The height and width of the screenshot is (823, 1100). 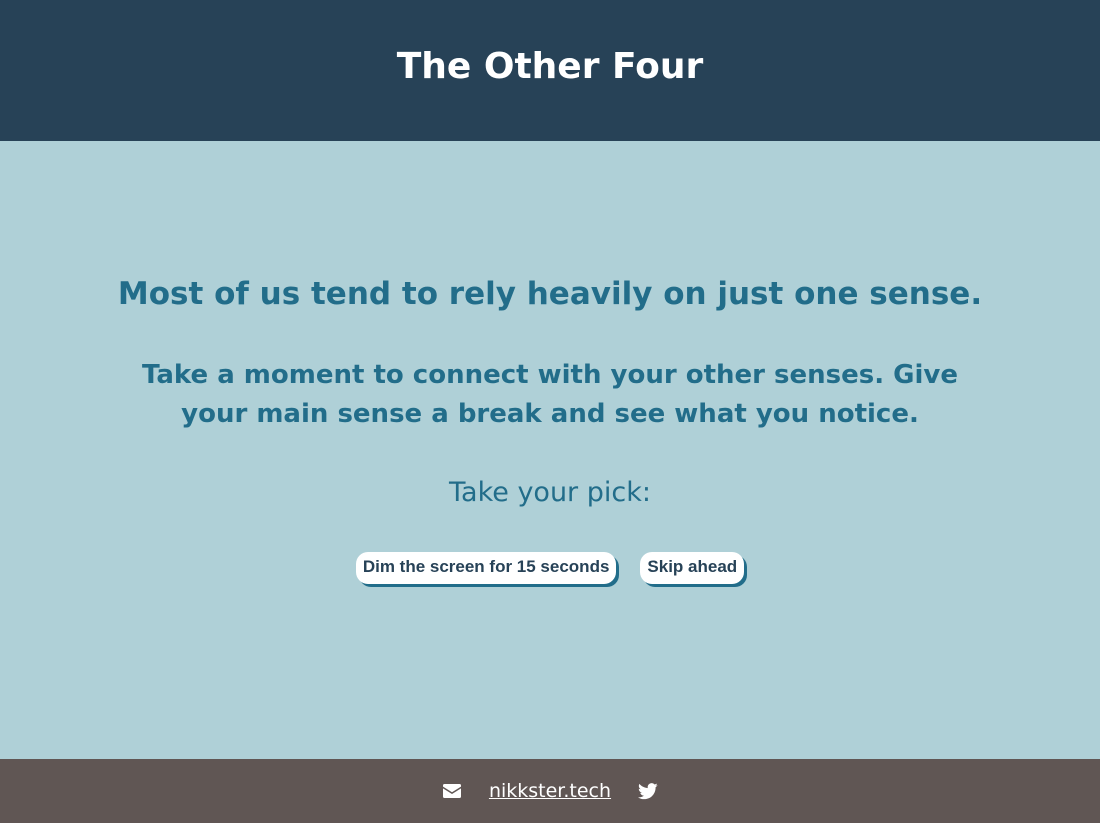 What do you see at coordinates (550, 66) in the screenshot?
I see `site-title: The Other Four` at bounding box center [550, 66].